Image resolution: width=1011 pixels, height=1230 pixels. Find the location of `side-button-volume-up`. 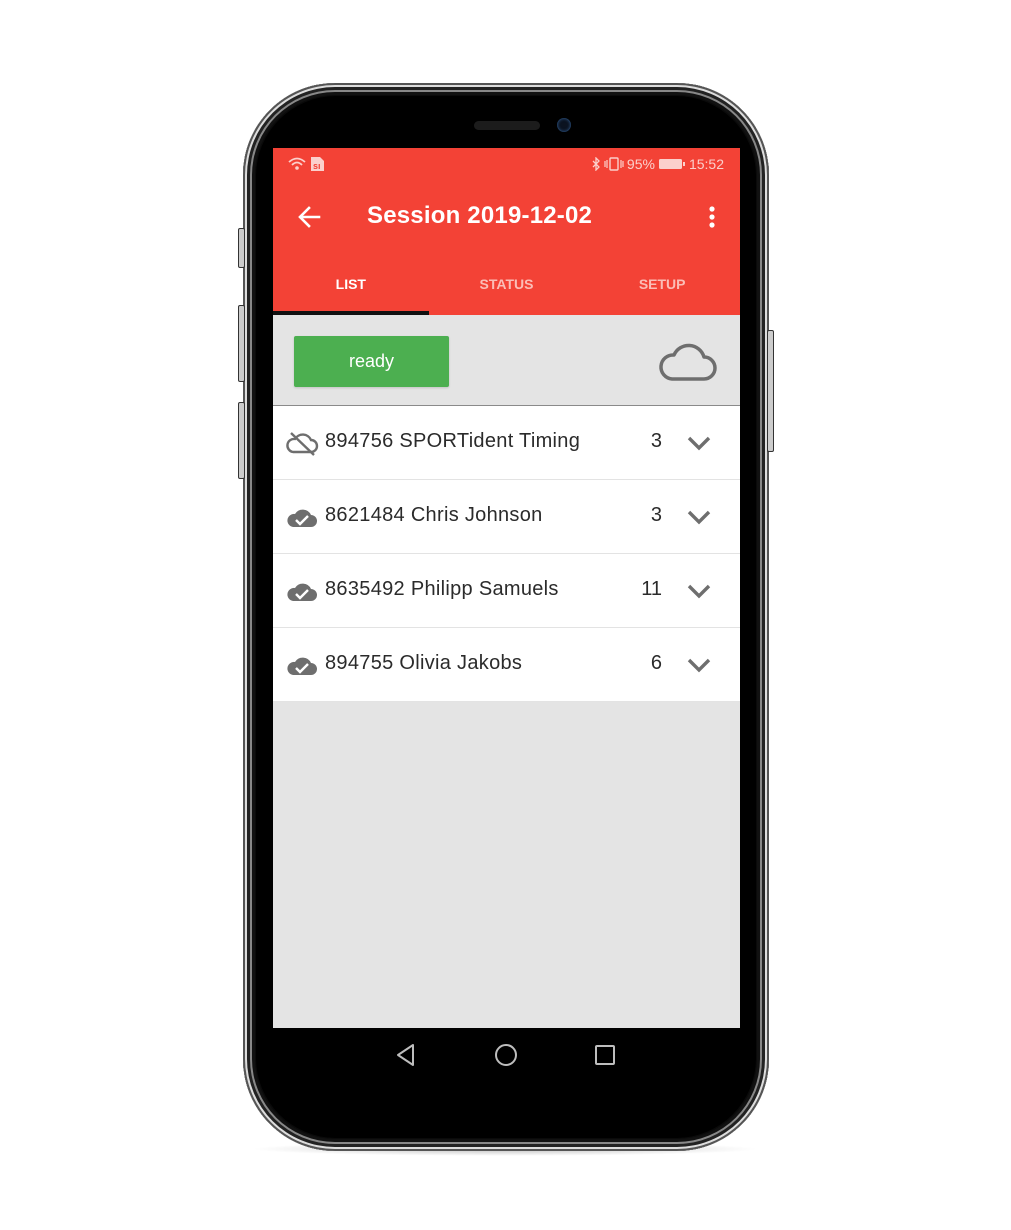

side-button-volume-up is located at coordinates (241, 343).